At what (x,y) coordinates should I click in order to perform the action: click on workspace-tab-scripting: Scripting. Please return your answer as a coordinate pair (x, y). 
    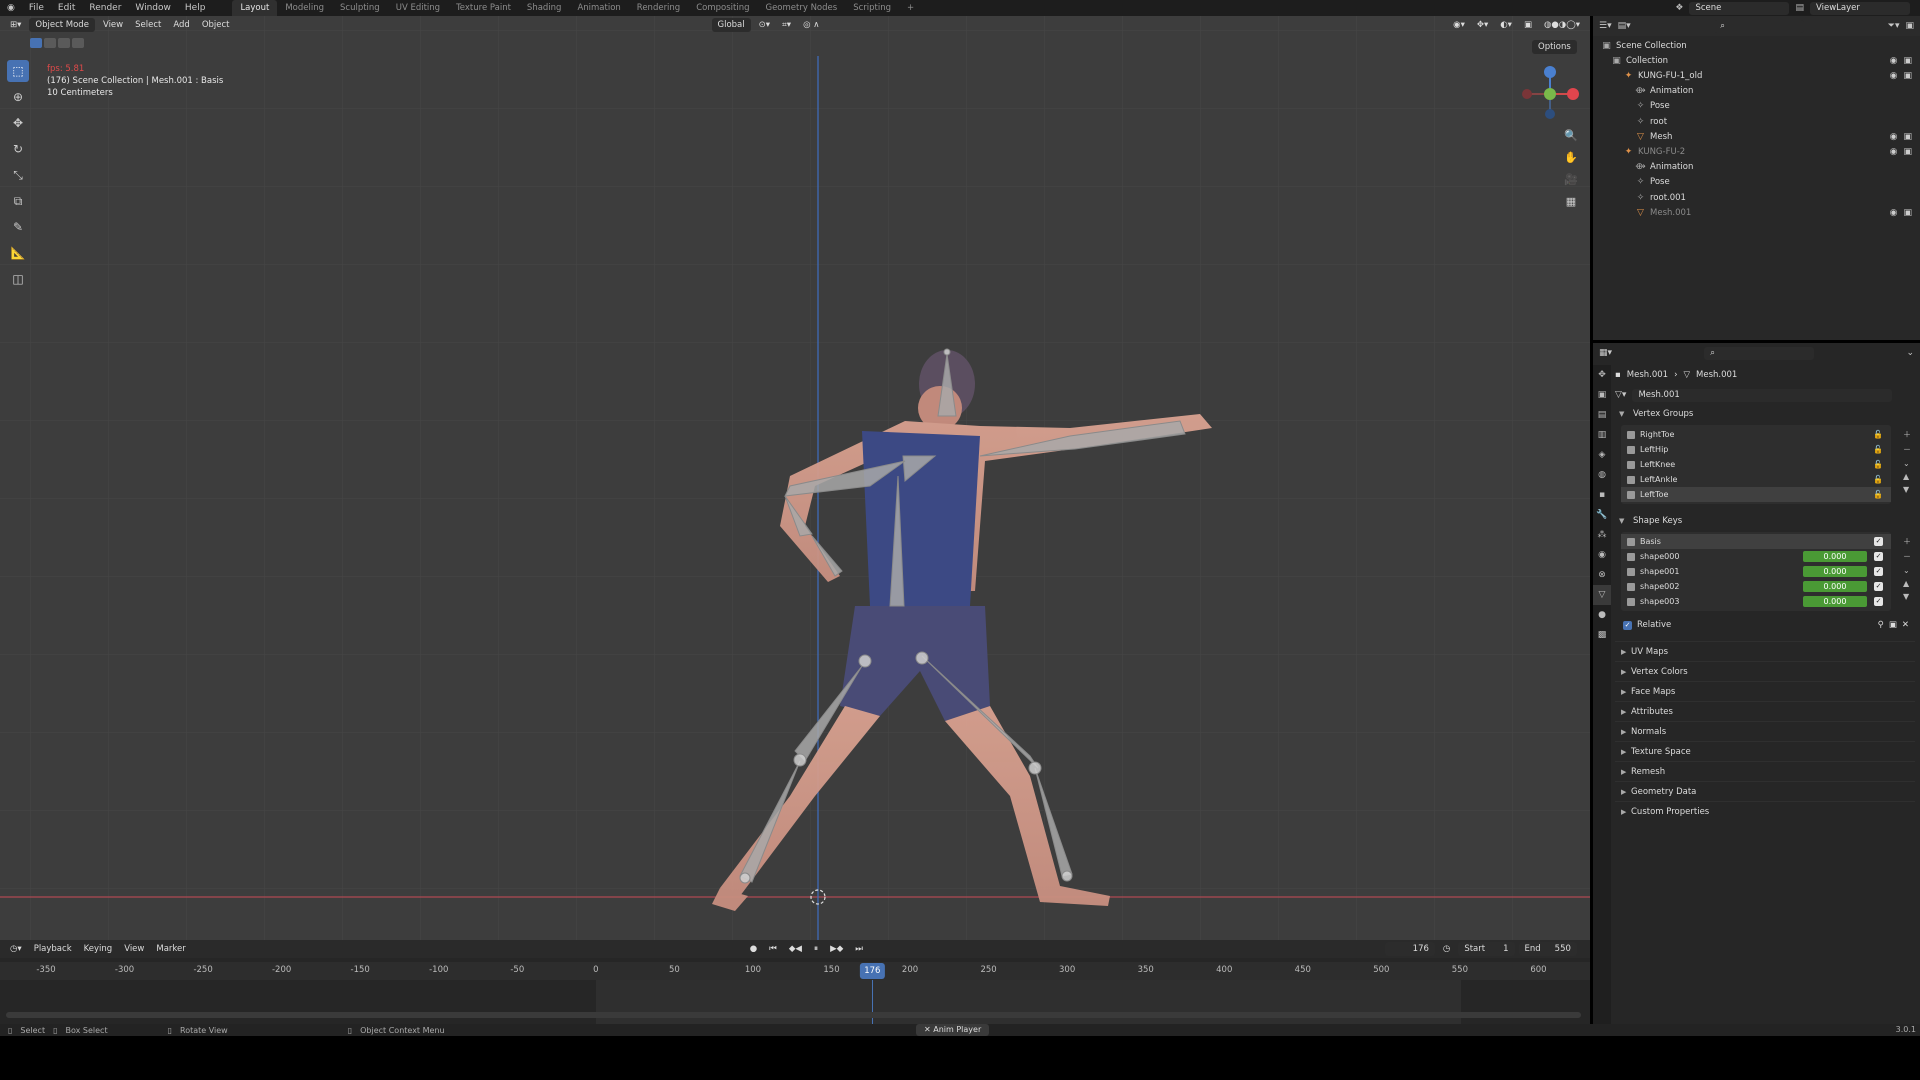
    Looking at the image, I should click on (872, 8).